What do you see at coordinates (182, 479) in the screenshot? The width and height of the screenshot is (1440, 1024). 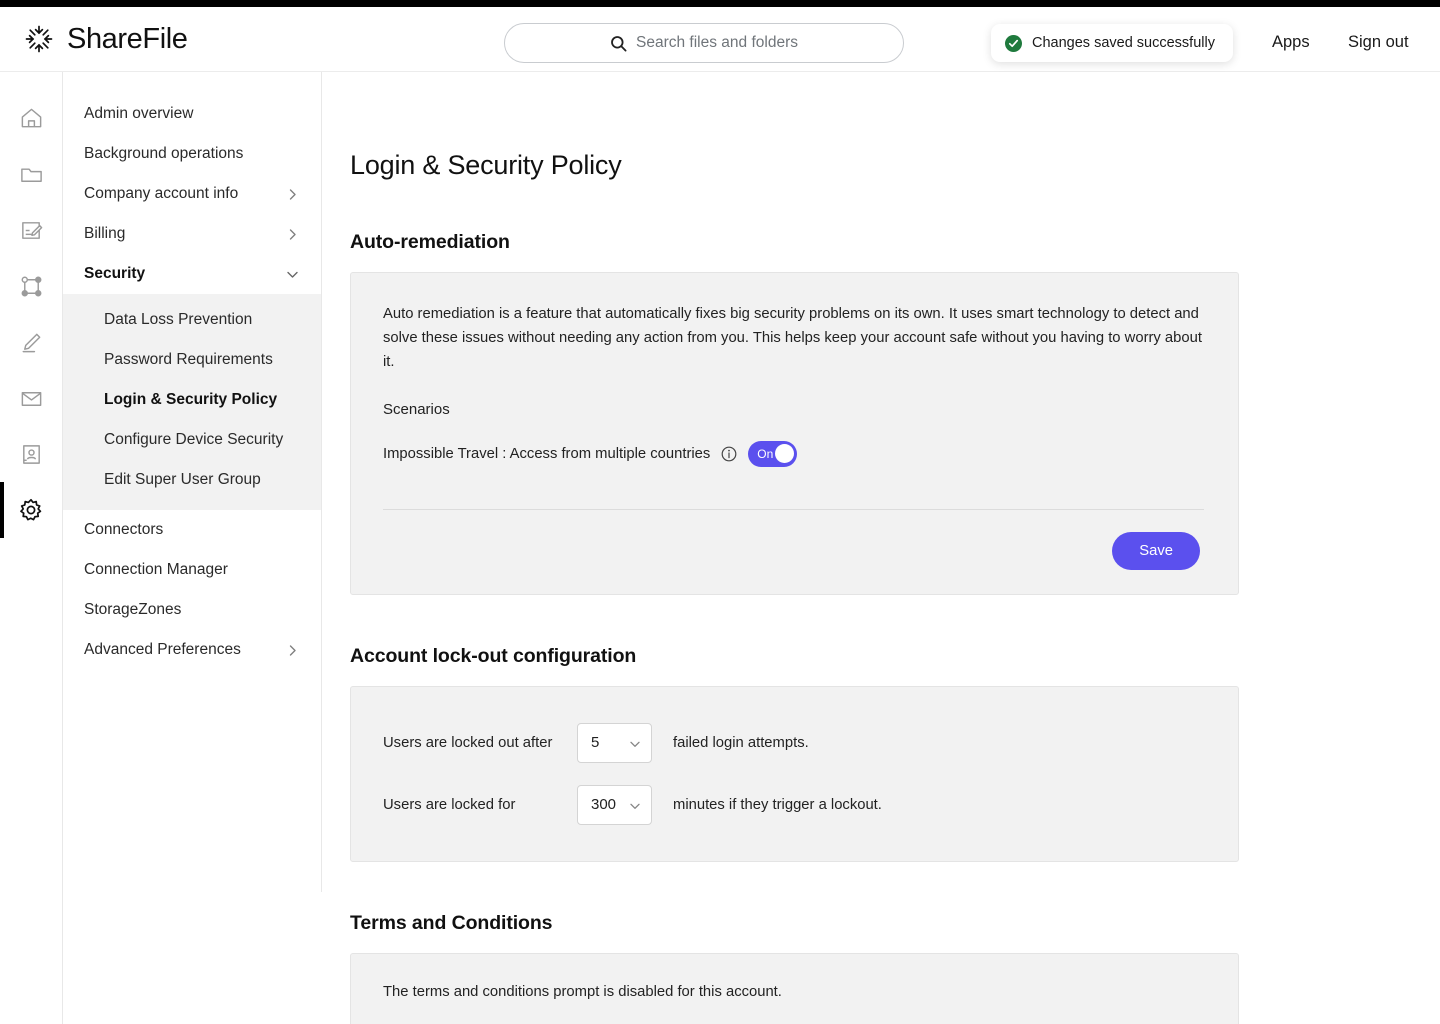 I see `submenu-item-label: Edit Super User Group` at bounding box center [182, 479].